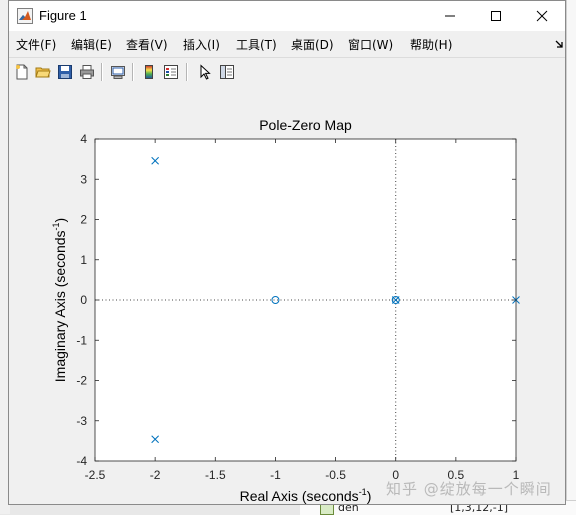 The height and width of the screenshot is (515, 576). What do you see at coordinates (83, 300) in the screenshot?
I see `y-tick-label: 0` at bounding box center [83, 300].